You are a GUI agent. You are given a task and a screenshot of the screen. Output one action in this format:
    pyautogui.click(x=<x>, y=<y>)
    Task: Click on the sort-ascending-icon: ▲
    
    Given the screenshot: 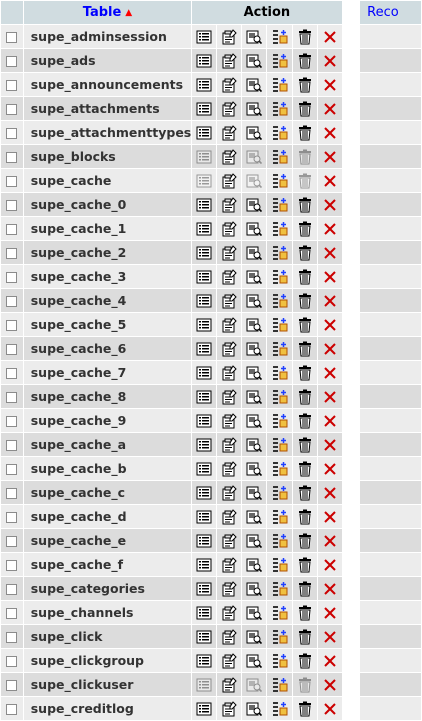 What is the action you would take?
    pyautogui.click(x=128, y=13)
    